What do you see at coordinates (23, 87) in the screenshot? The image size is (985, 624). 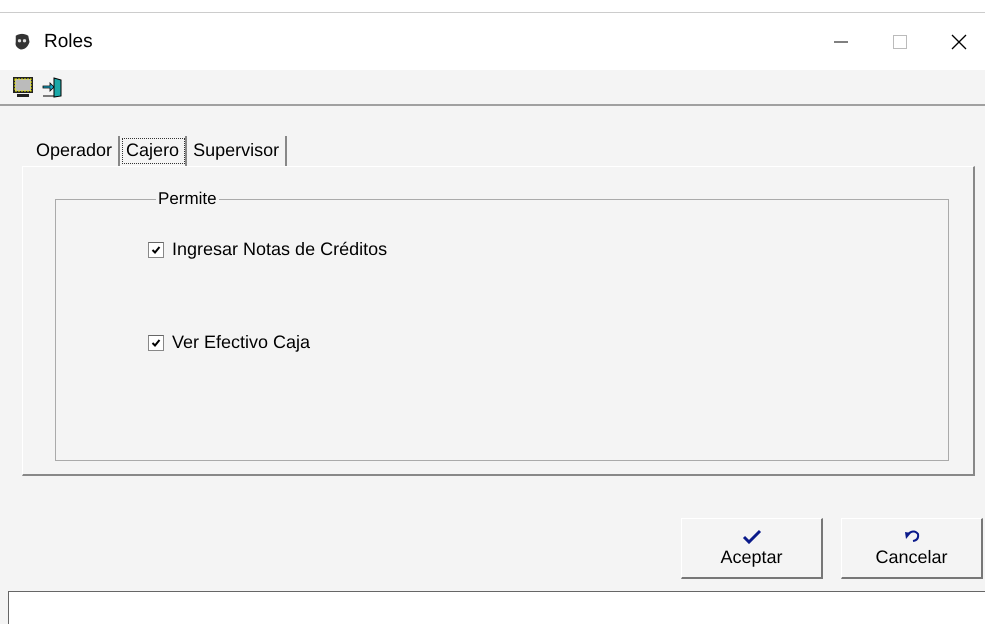 I see `monitor-icon` at bounding box center [23, 87].